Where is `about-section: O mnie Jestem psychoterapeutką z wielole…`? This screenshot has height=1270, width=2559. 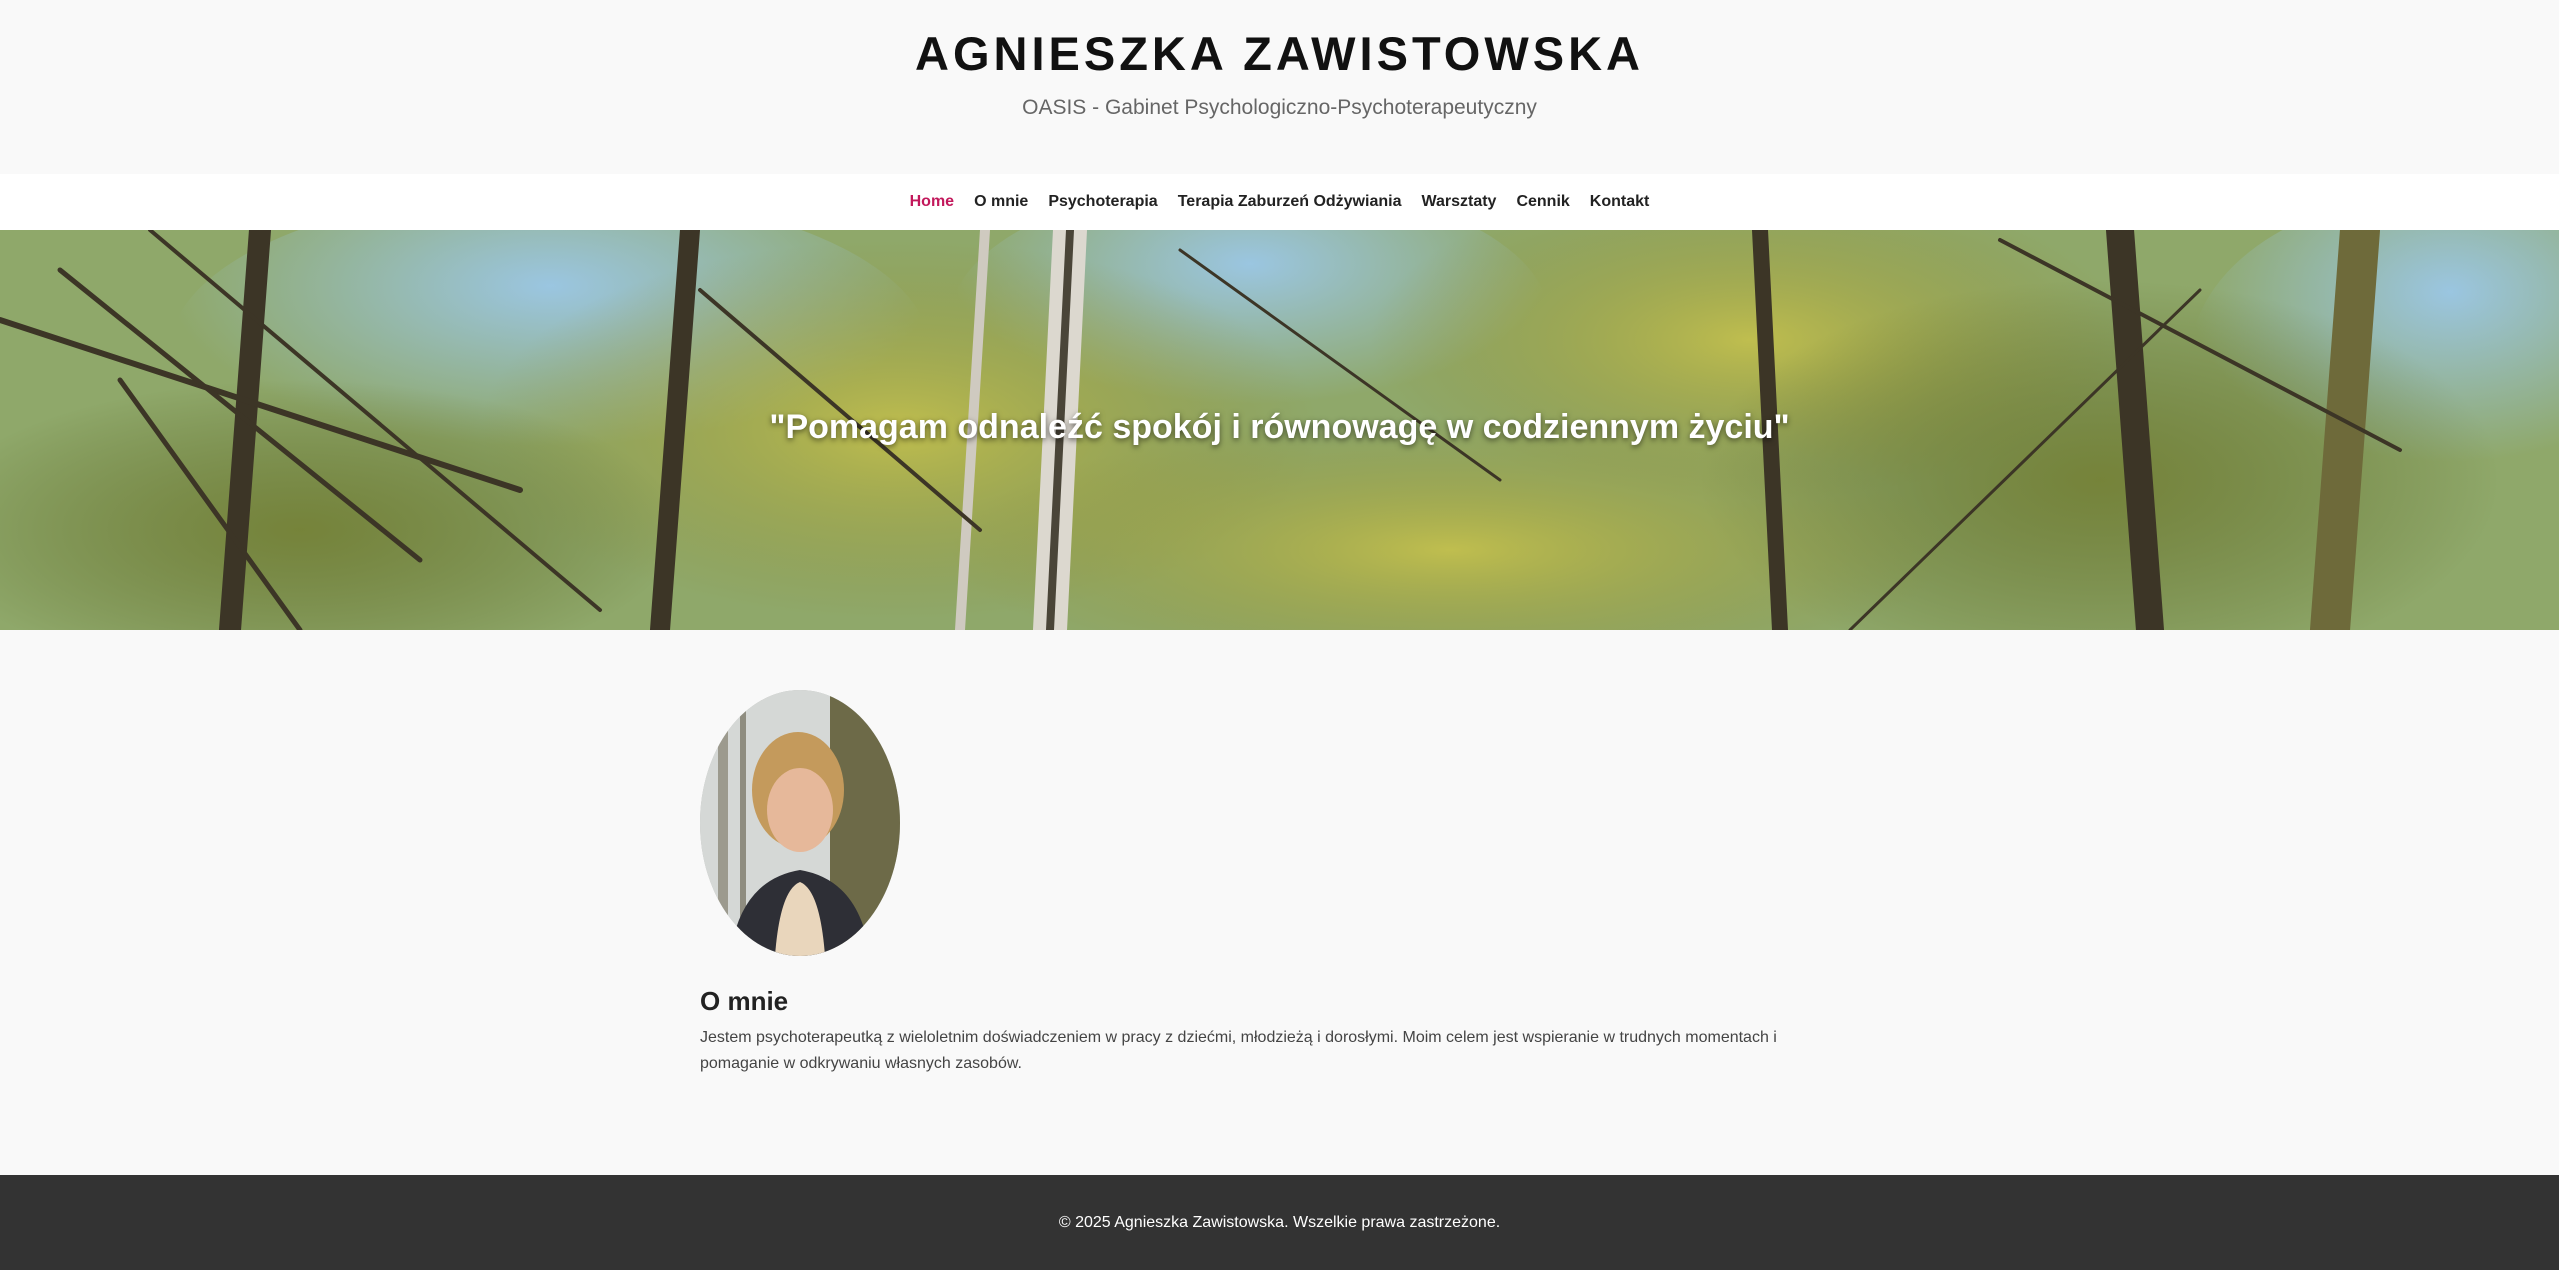
about-section: O mnie Jestem psychoterapeutką z wielole… is located at coordinates (1260, 883).